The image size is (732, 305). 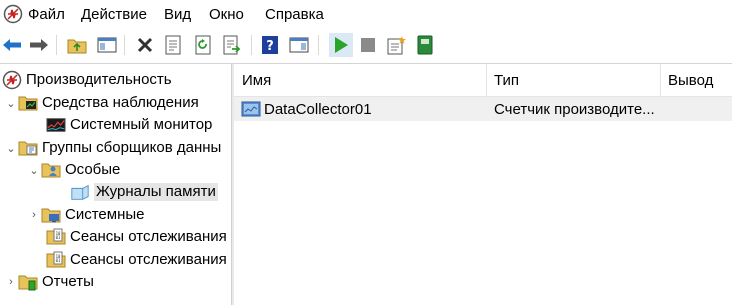 I want to click on forward-button, so click(x=39, y=45).